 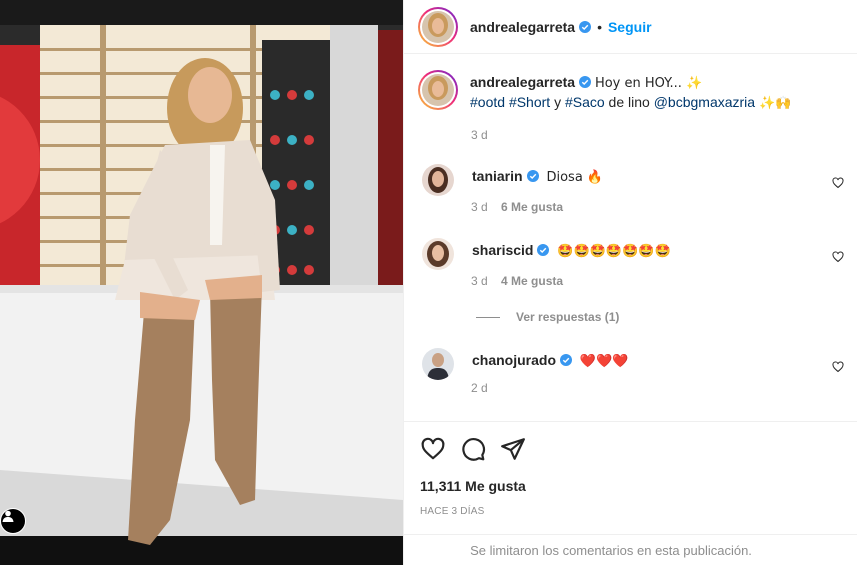 I want to click on paper-plane-icon, so click(x=513, y=449).